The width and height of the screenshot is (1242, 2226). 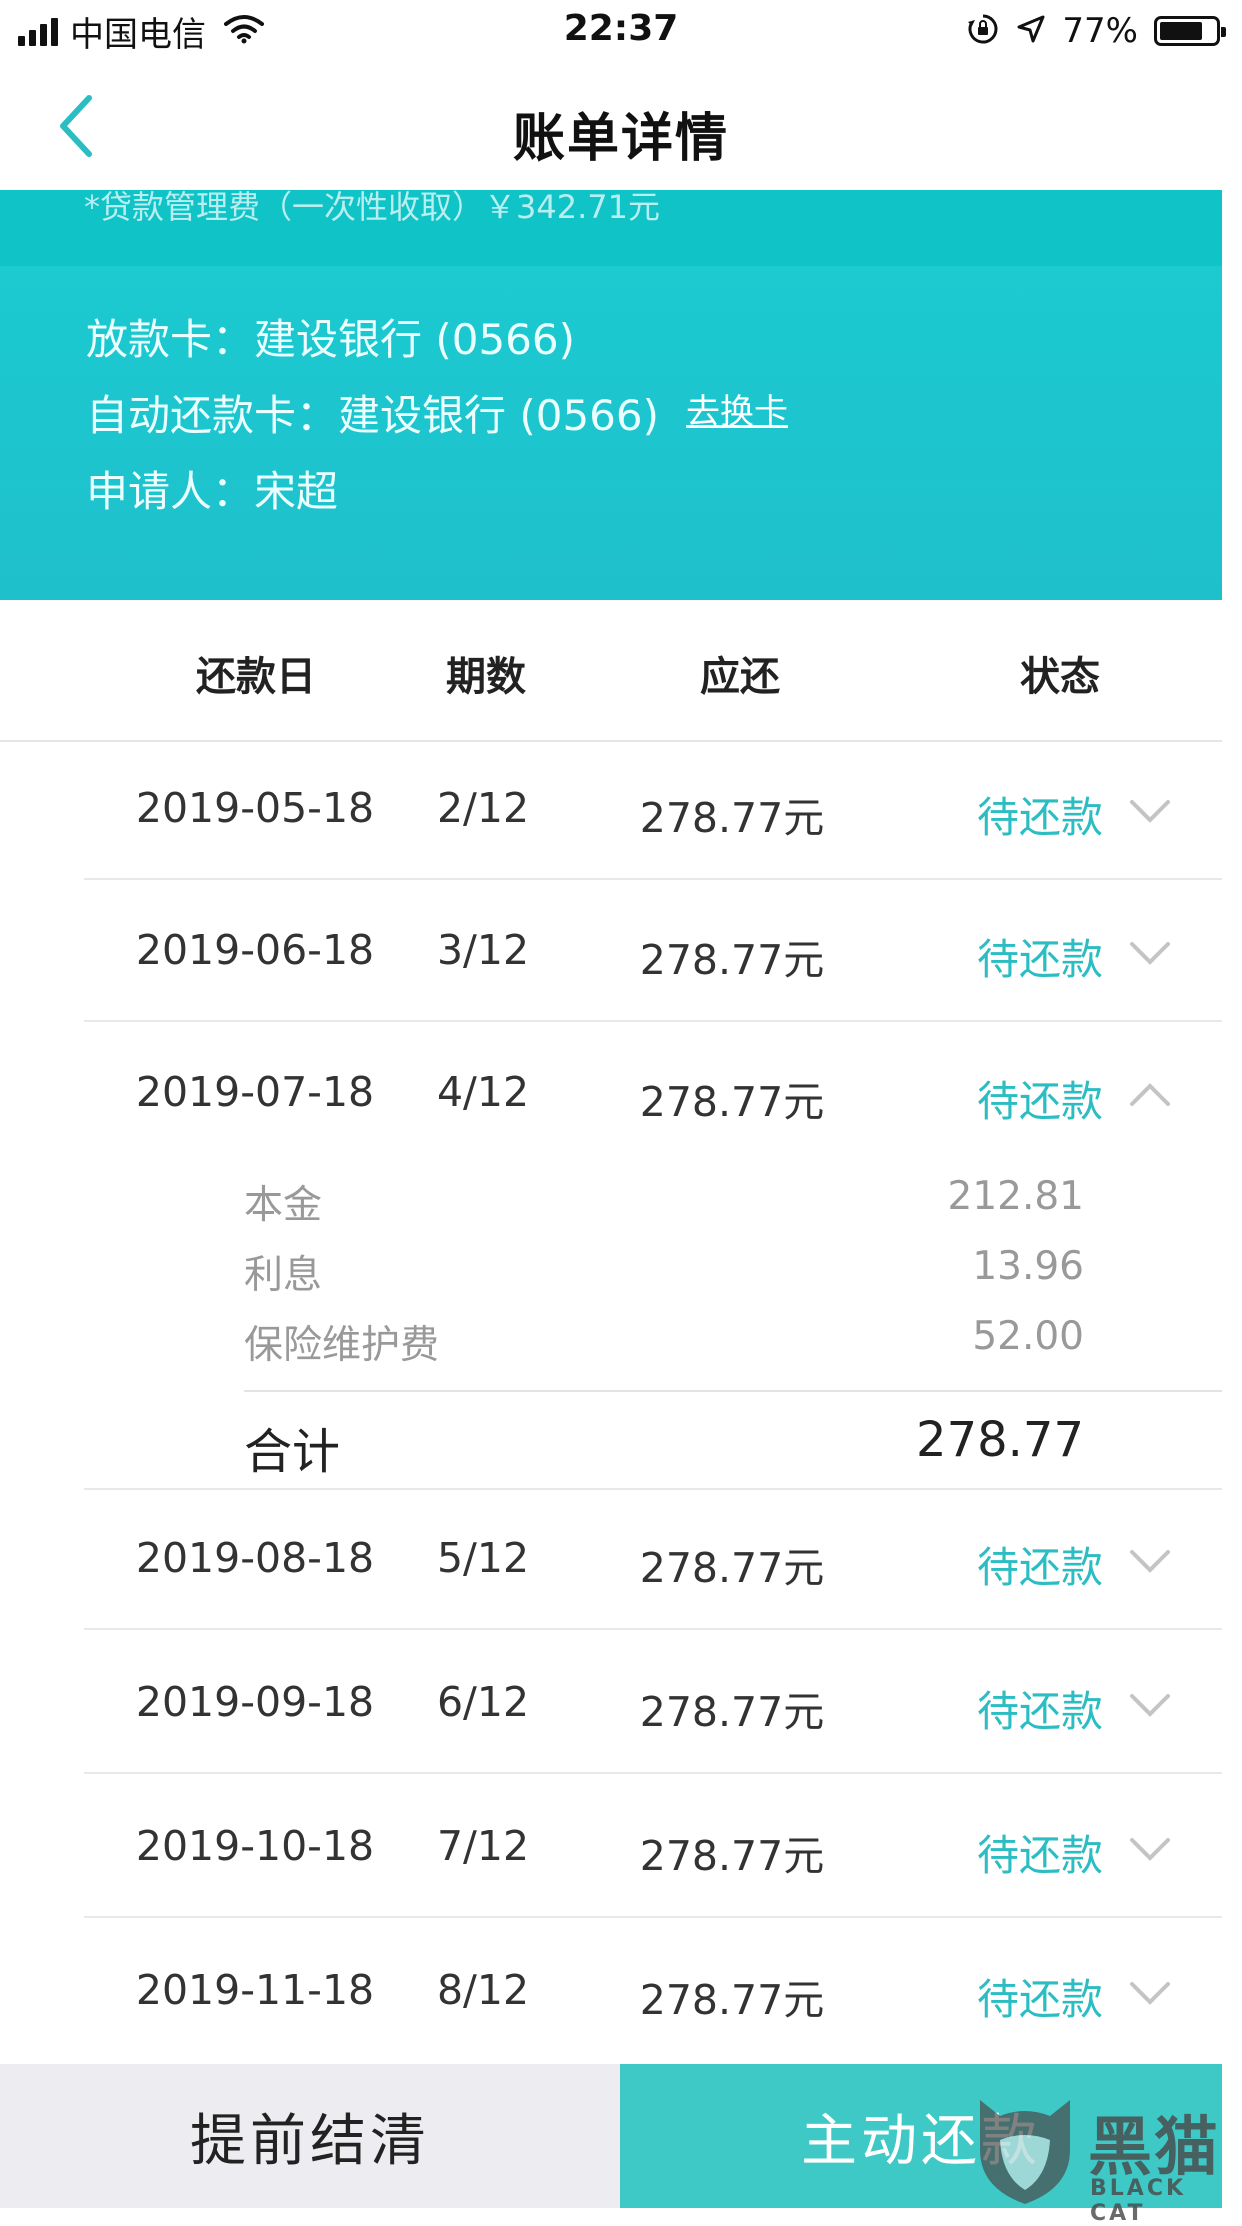 What do you see at coordinates (255, 950) in the screenshot?
I see `row-date: 2019-06-18` at bounding box center [255, 950].